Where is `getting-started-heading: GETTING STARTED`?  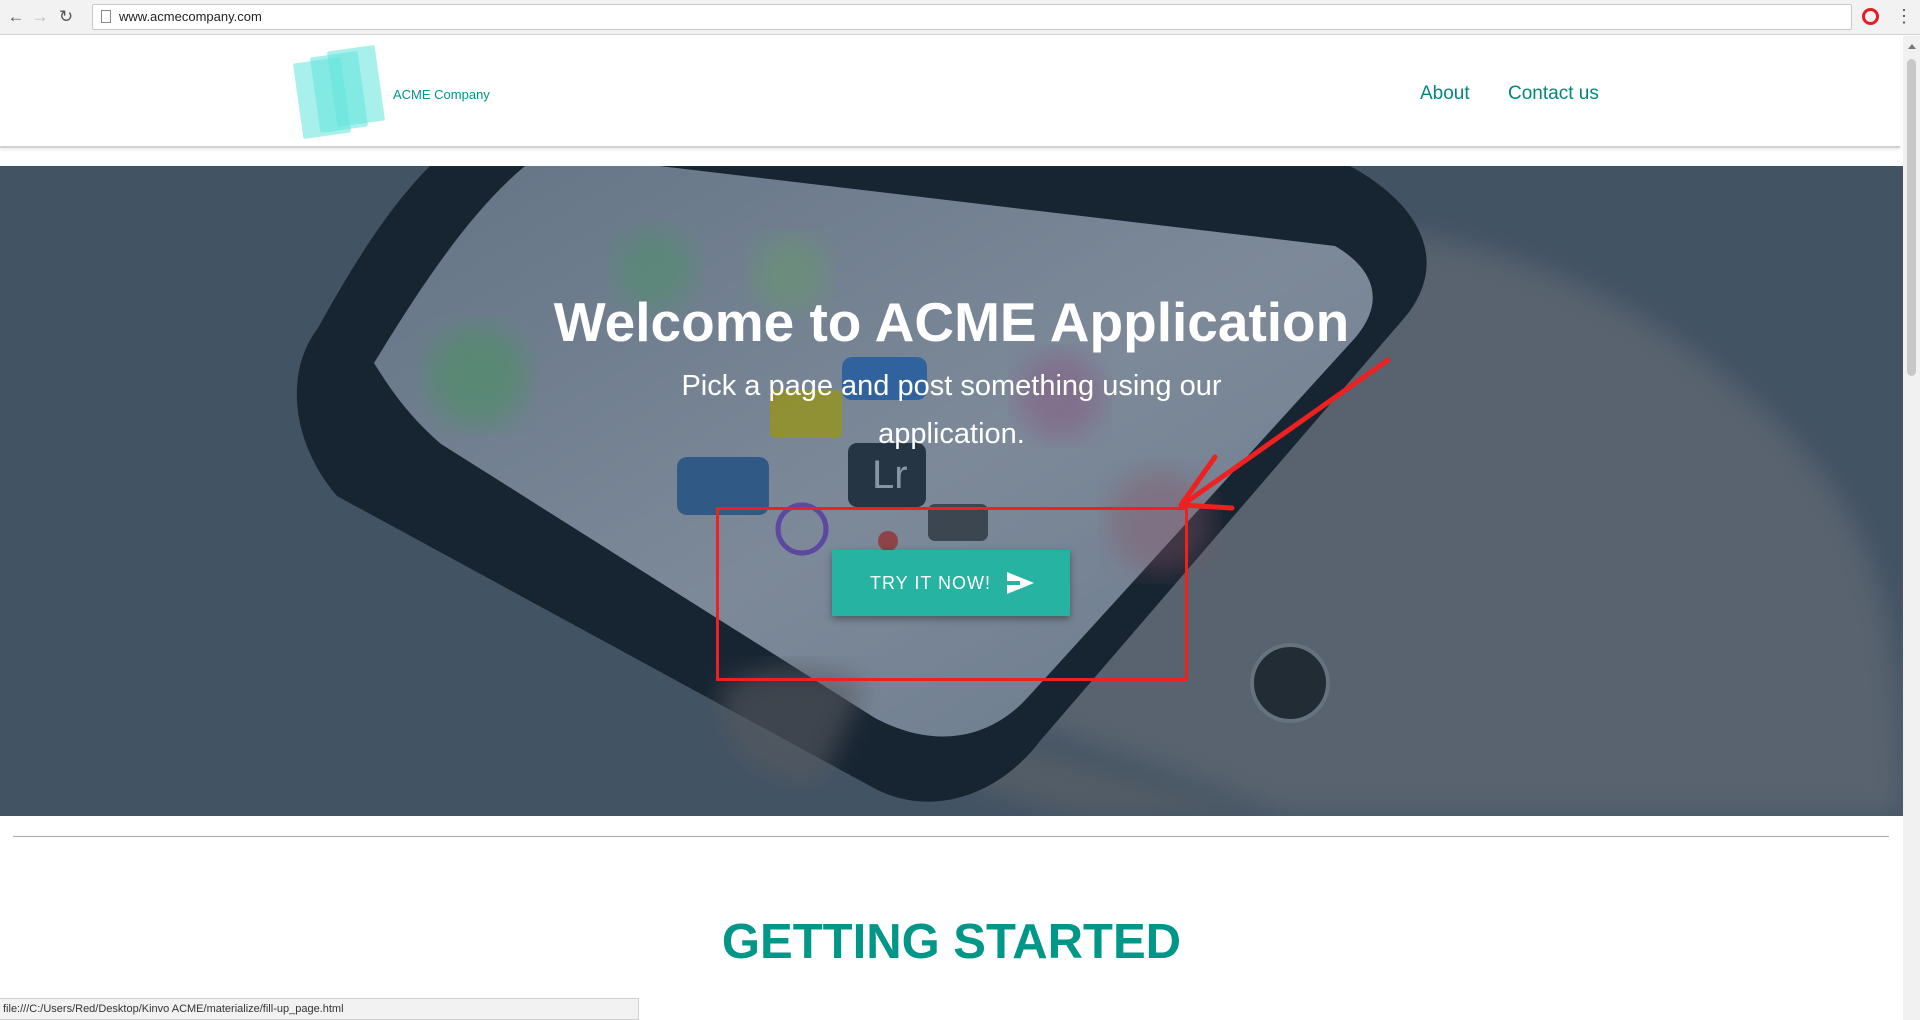
getting-started-heading: GETTING STARTED is located at coordinates (951, 942).